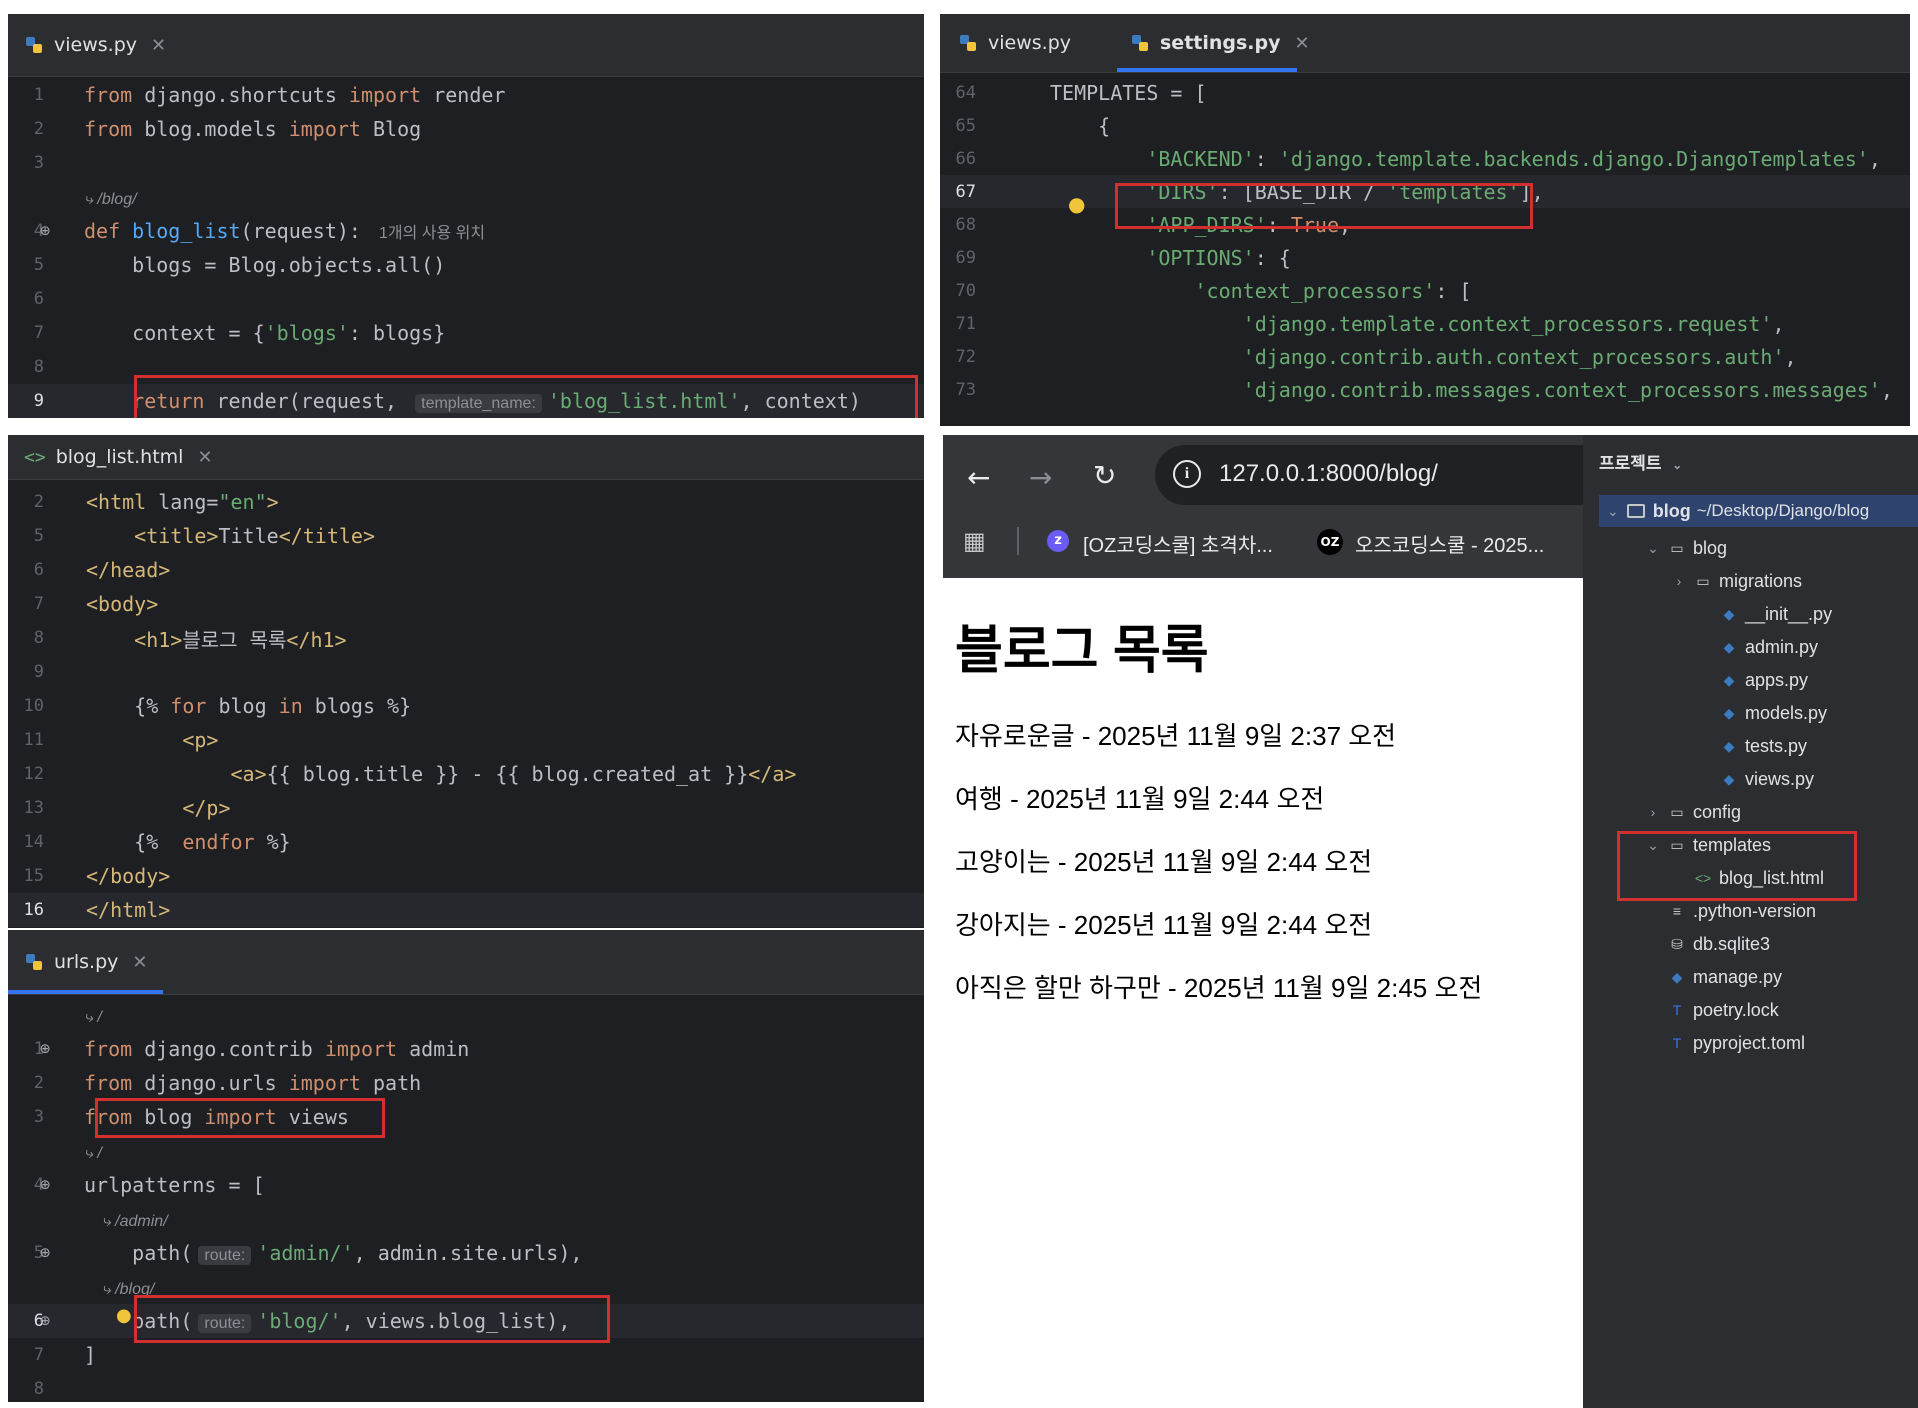 The height and width of the screenshot is (1408, 1918). I want to click on tree-item: ◆ admin.py, so click(1757, 647).